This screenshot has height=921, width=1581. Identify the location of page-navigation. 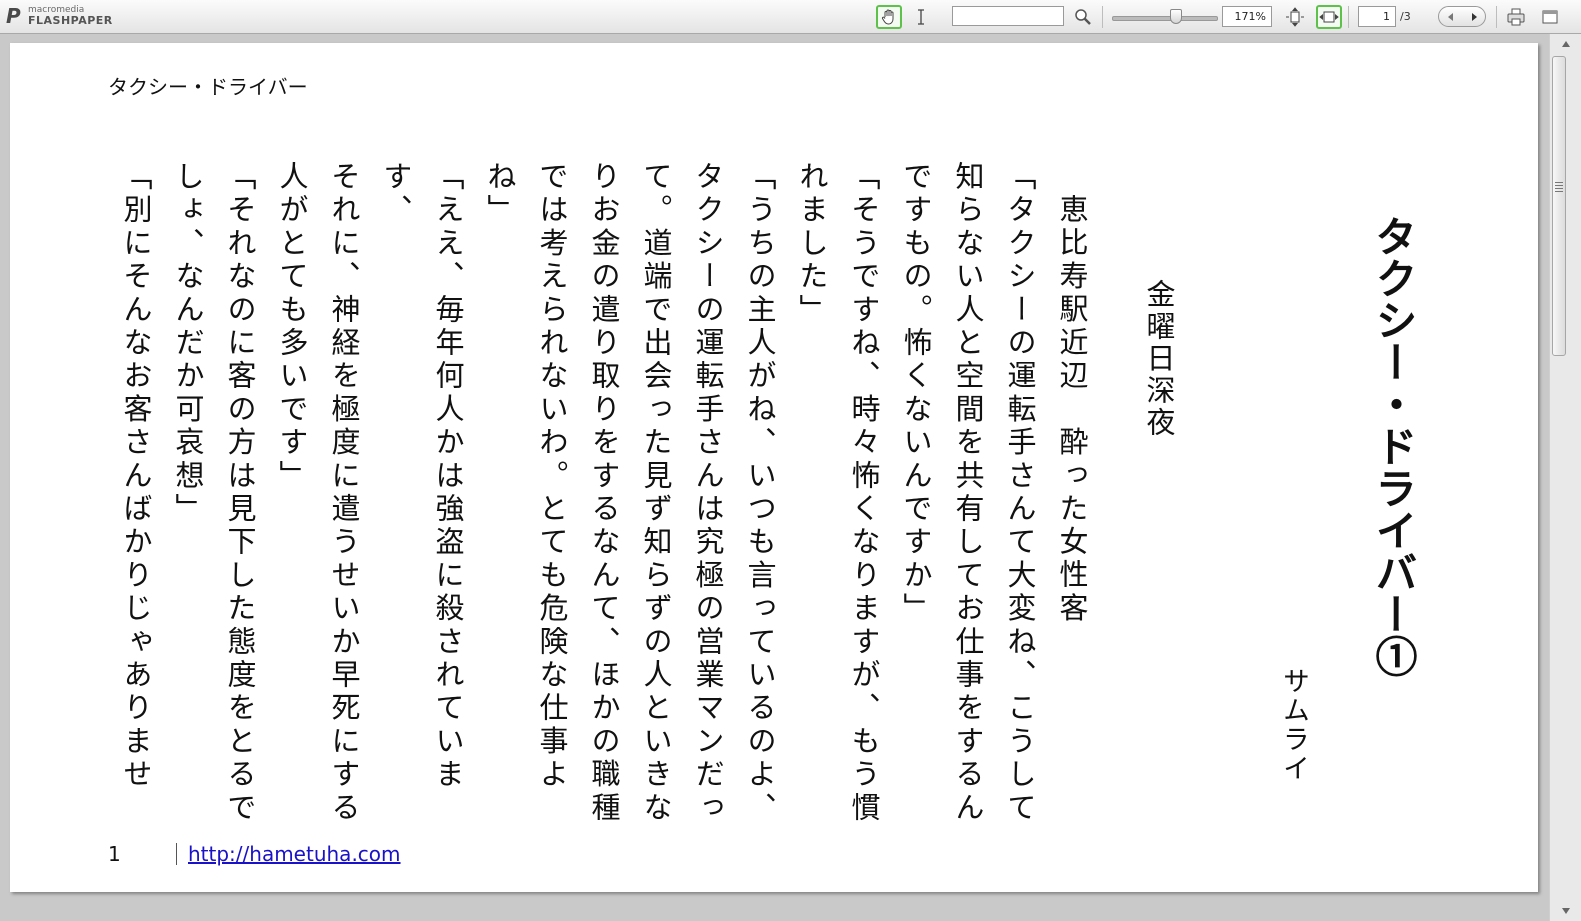
(1462, 16).